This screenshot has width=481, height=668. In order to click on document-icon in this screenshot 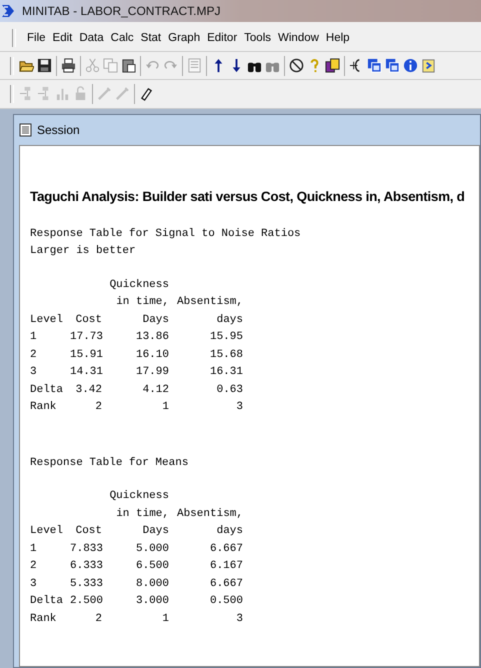, I will do `click(26, 129)`.